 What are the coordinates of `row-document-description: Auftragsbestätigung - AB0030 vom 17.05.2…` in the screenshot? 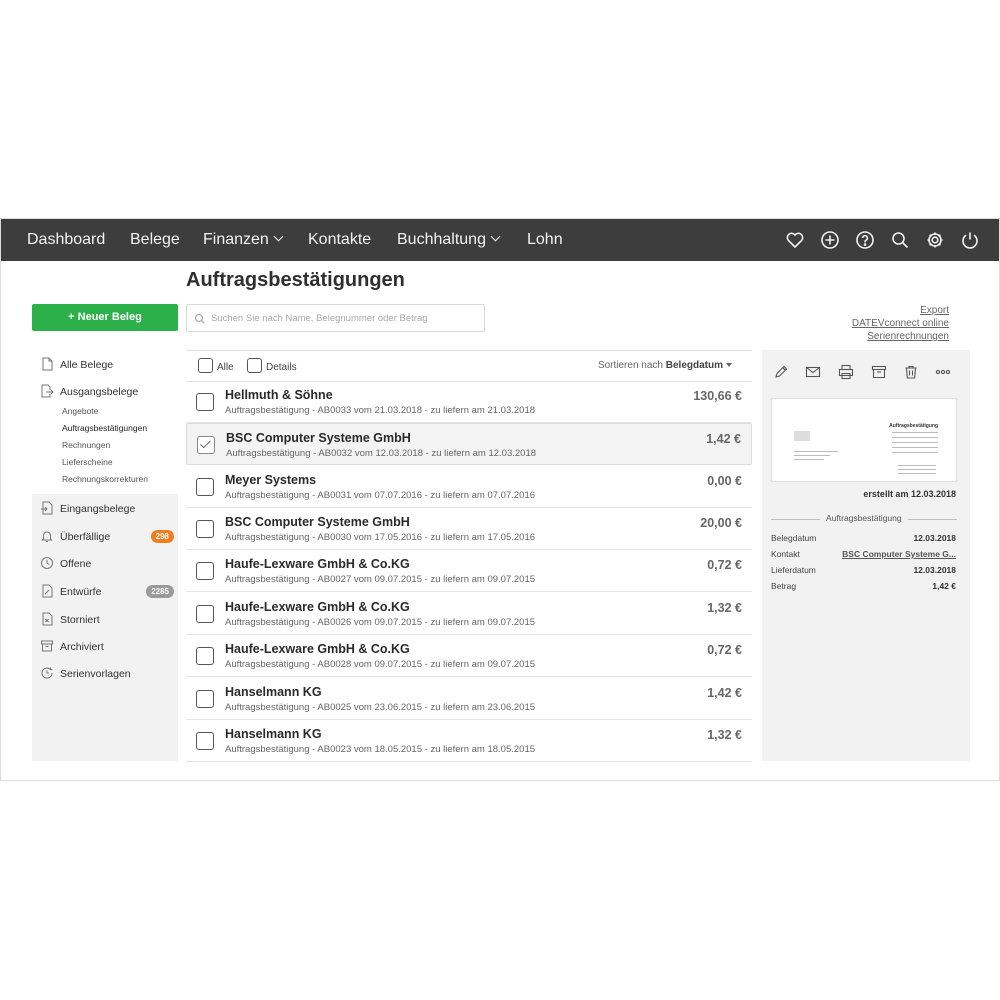 It's located at (380, 537).